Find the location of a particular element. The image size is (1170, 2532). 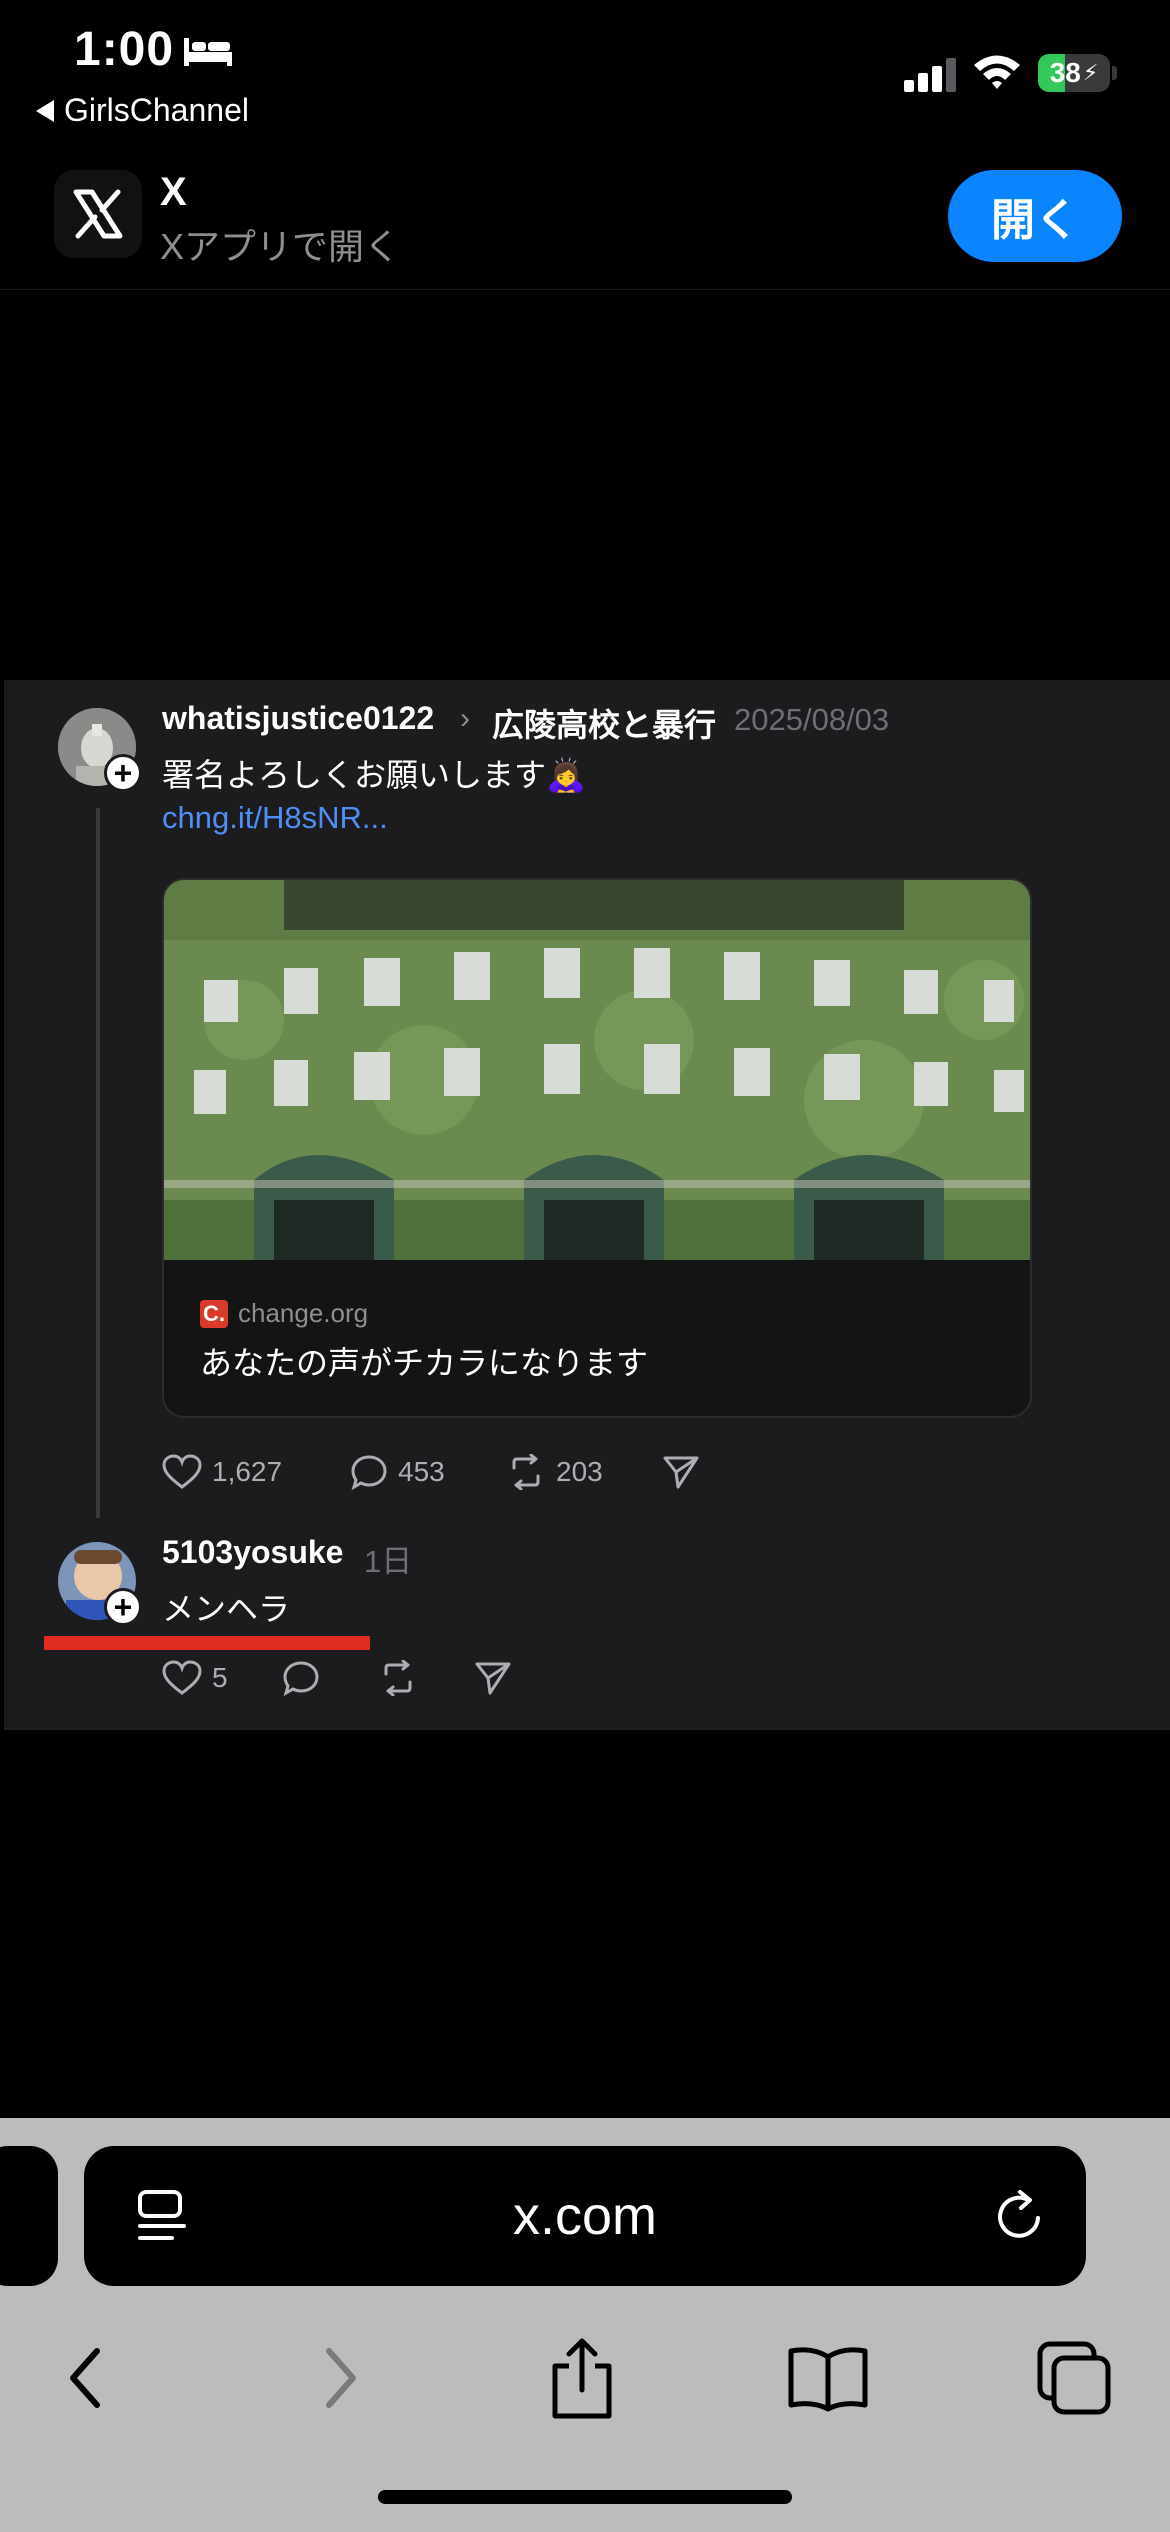

back-triangle-icon is located at coordinates (45, 110).